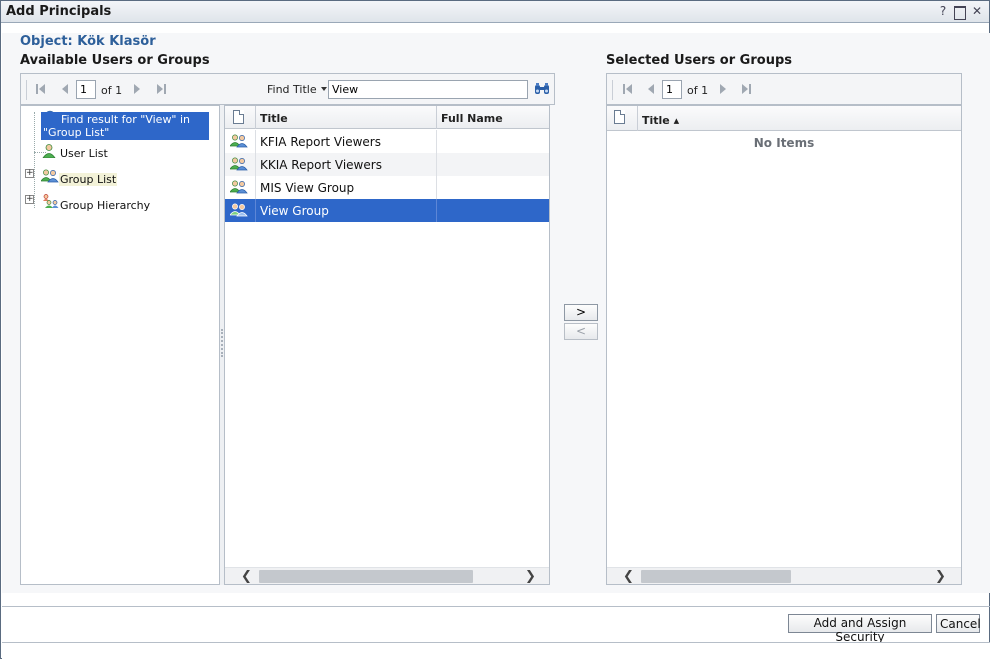 This screenshot has width=990, height=659. What do you see at coordinates (346, 141) in the screenshot?
I see `row-title: KFIA Report Viewers` at bounding box center [346, 141].